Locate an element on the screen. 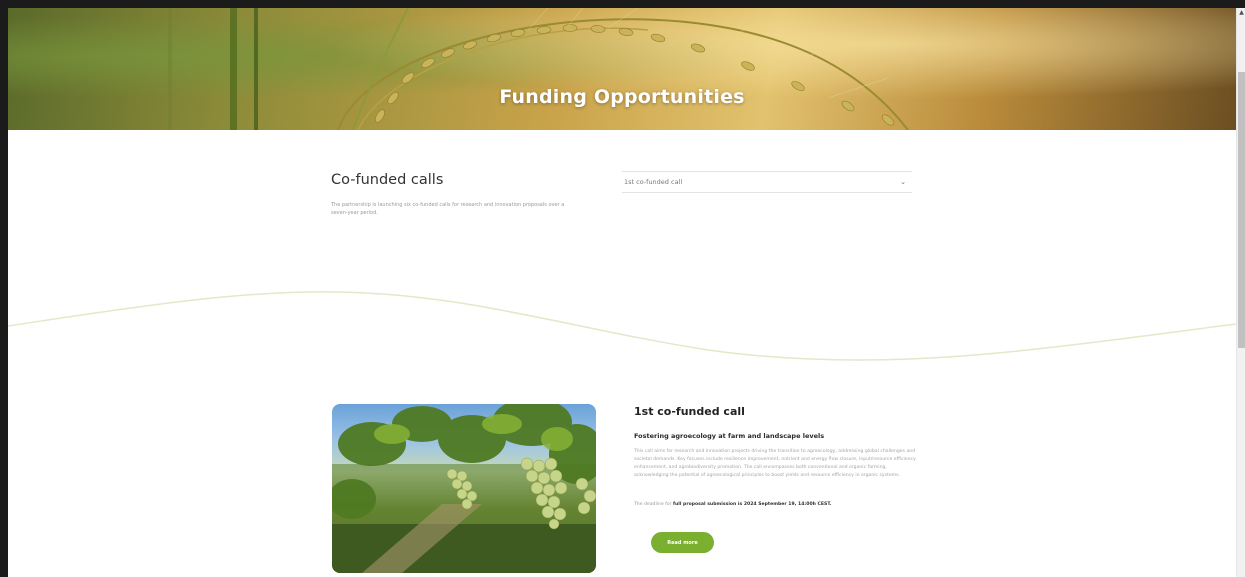 This screenshot has height=577, width=1245. scrollbar-thumb is located at coordinates (1241, 210).